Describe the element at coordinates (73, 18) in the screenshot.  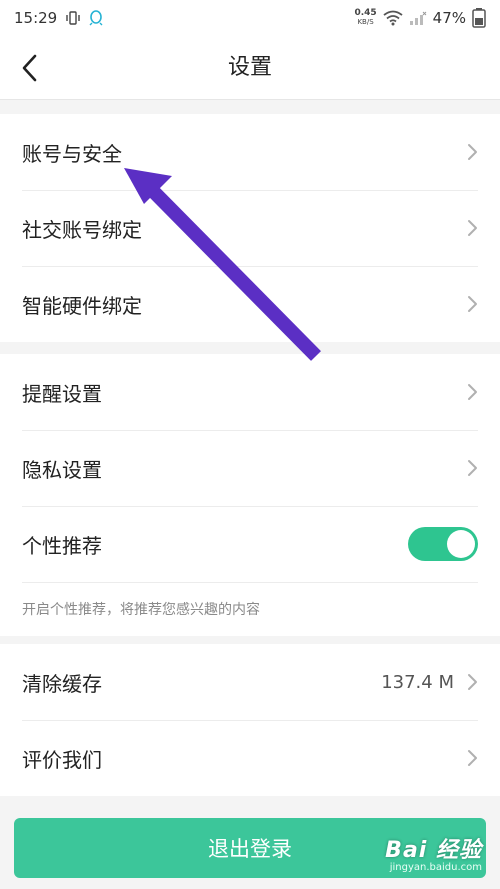
I see `vibrate-icon` at that location.